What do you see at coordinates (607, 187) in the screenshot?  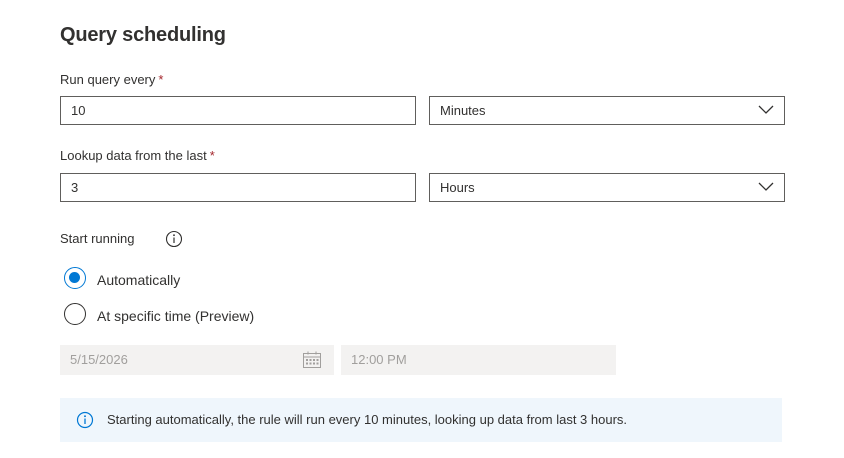 I see `lookup-unit-dropdown: Hours` at bounding box center [607, 187].